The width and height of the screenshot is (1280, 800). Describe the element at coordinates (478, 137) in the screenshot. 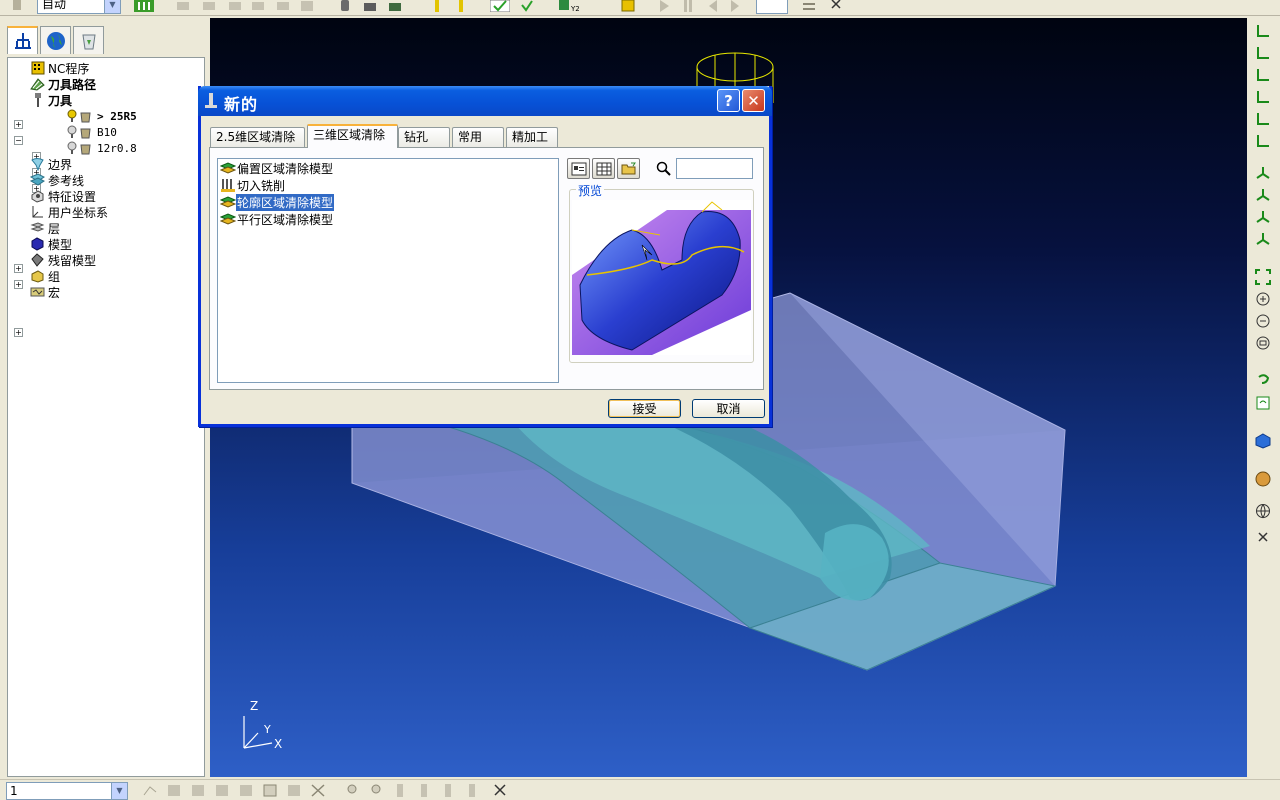

I see `tab-general: 常用` at that location.